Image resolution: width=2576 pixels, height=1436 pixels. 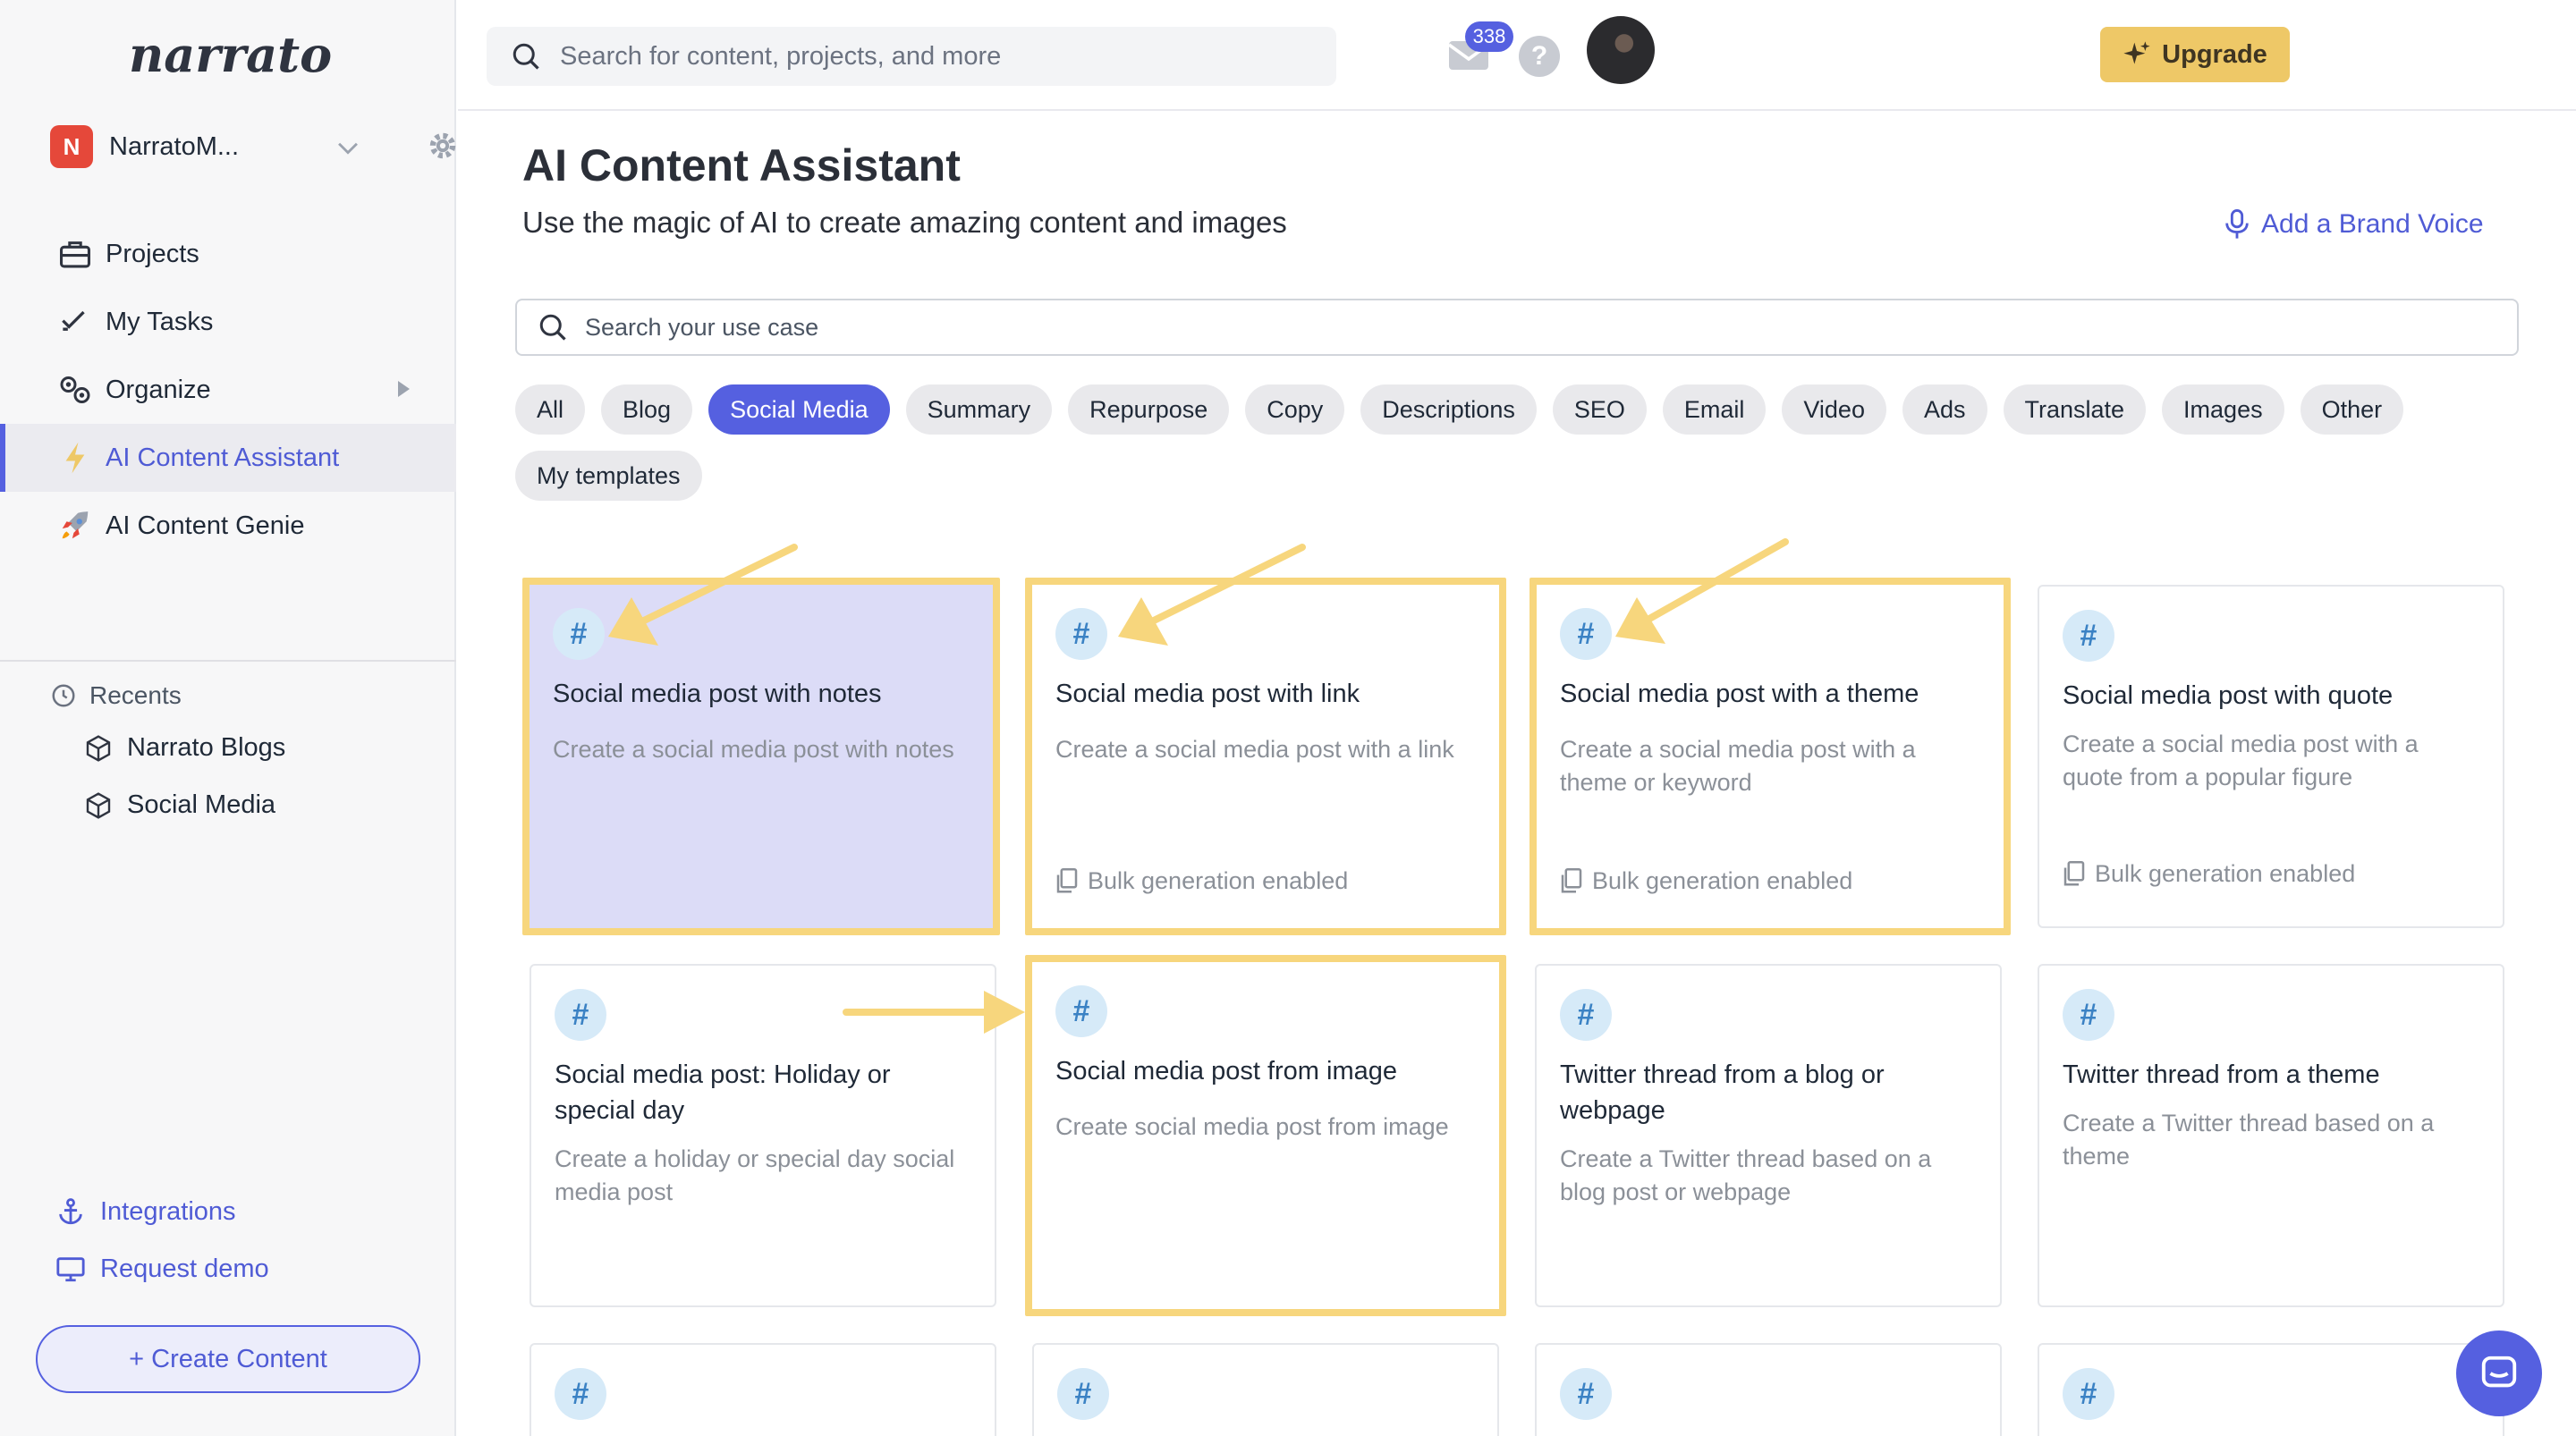 What do you see at coordinates (2228, 695) in the screenshot?
I see `card-title: Social media post with quote` at bounding box center [2228, 695].